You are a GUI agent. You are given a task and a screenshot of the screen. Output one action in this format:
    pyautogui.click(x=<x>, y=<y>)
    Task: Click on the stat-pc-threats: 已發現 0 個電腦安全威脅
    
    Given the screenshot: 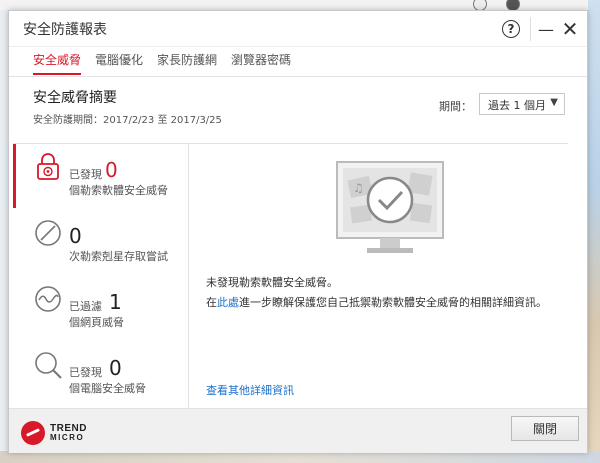 What is the action you would take?
    pyautogui.click(x=101, y=375)
    